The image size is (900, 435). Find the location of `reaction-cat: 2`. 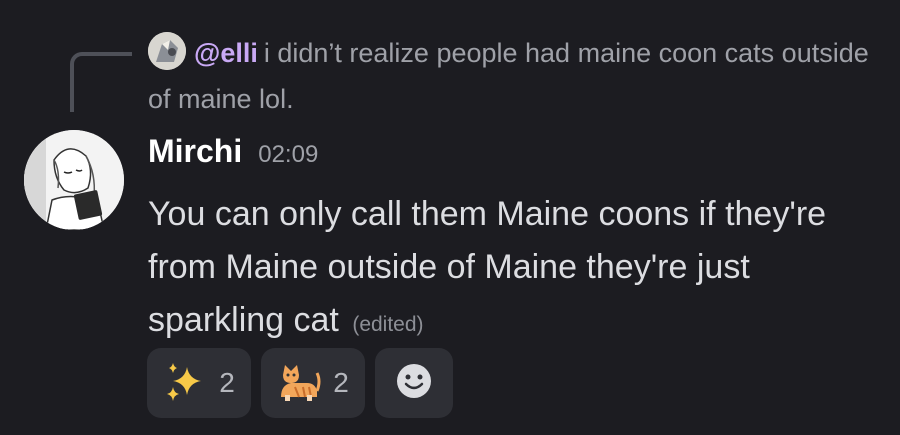

reaction-cat: 2 is located at coordinates (313, 383).